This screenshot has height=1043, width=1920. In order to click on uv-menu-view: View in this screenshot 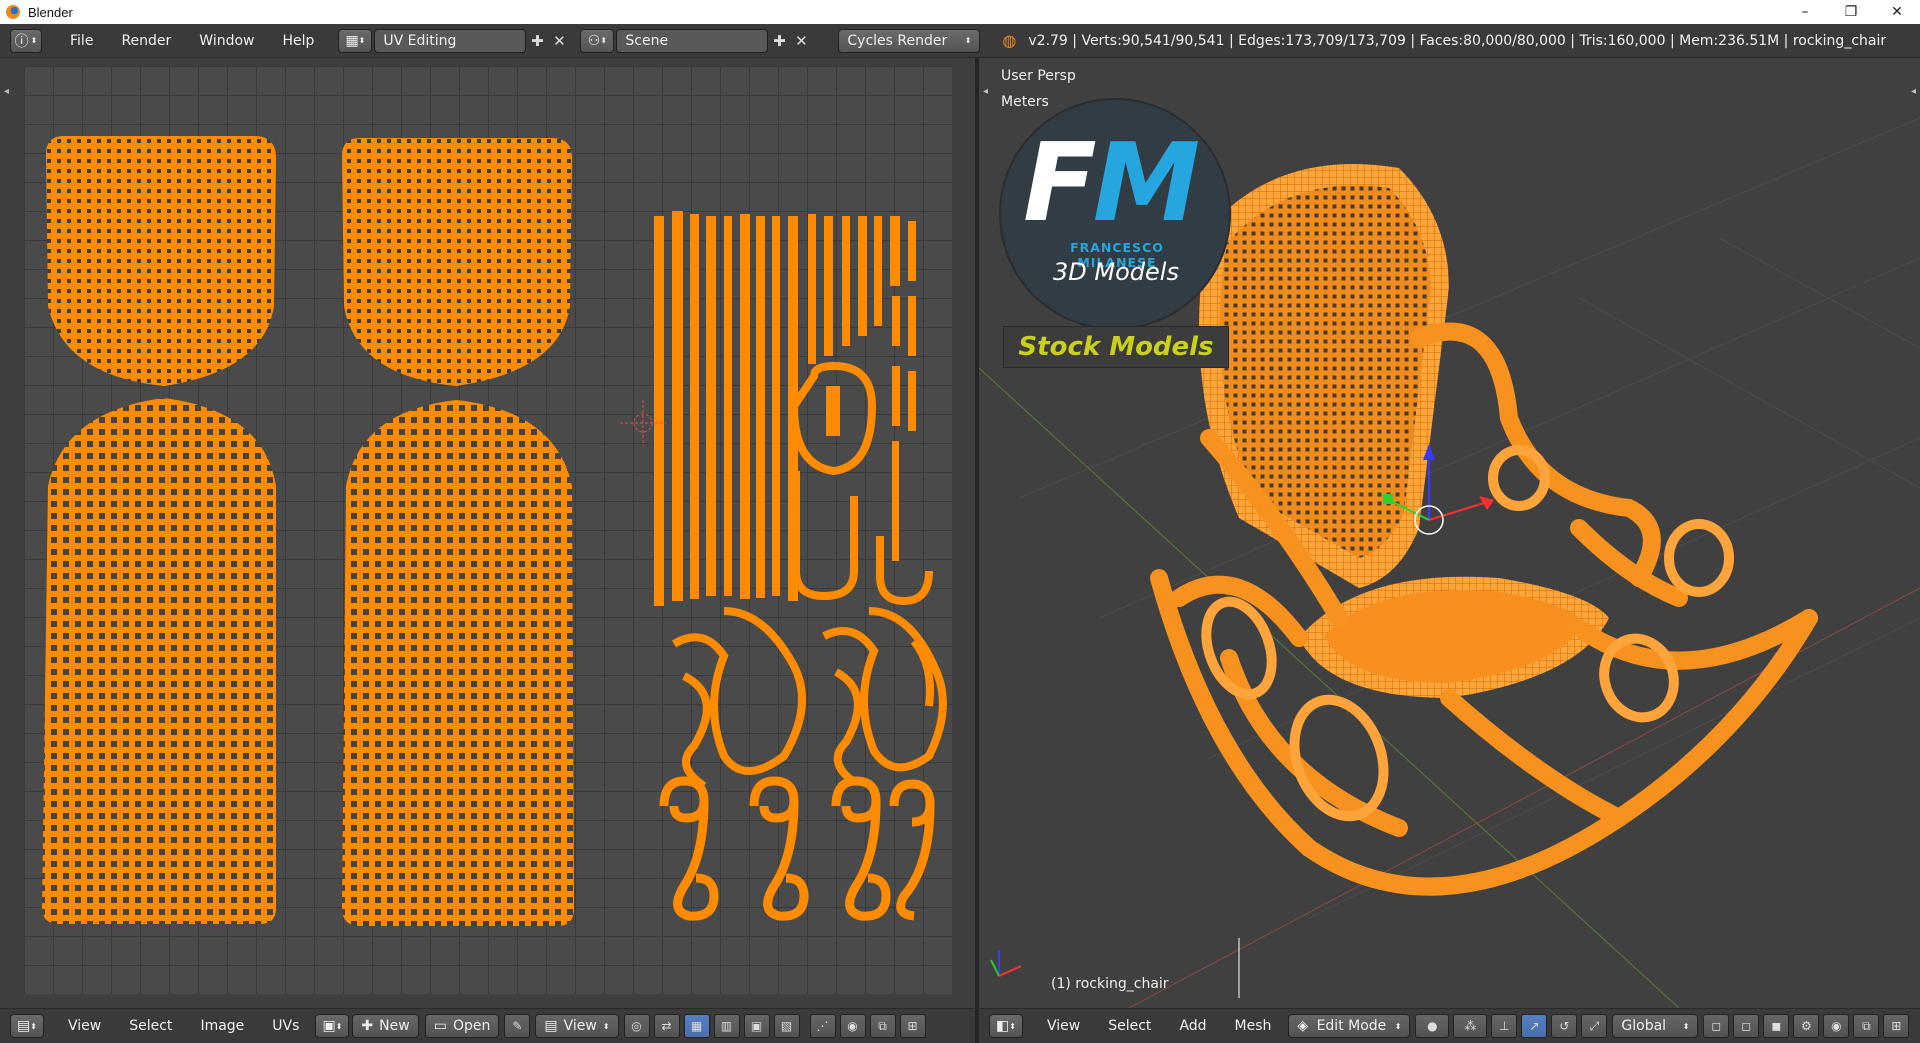, I will do `click(84, 1026)`.